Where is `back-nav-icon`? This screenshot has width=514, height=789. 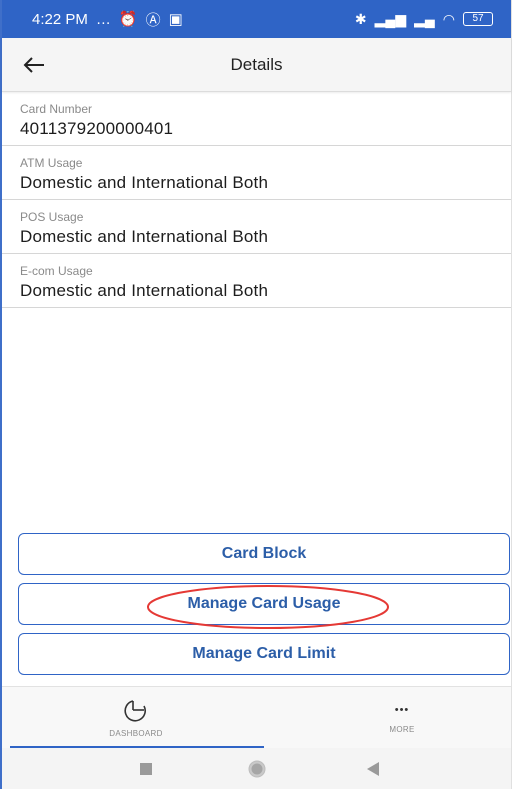 back-nav-icon is located at coordinates (373, 769).